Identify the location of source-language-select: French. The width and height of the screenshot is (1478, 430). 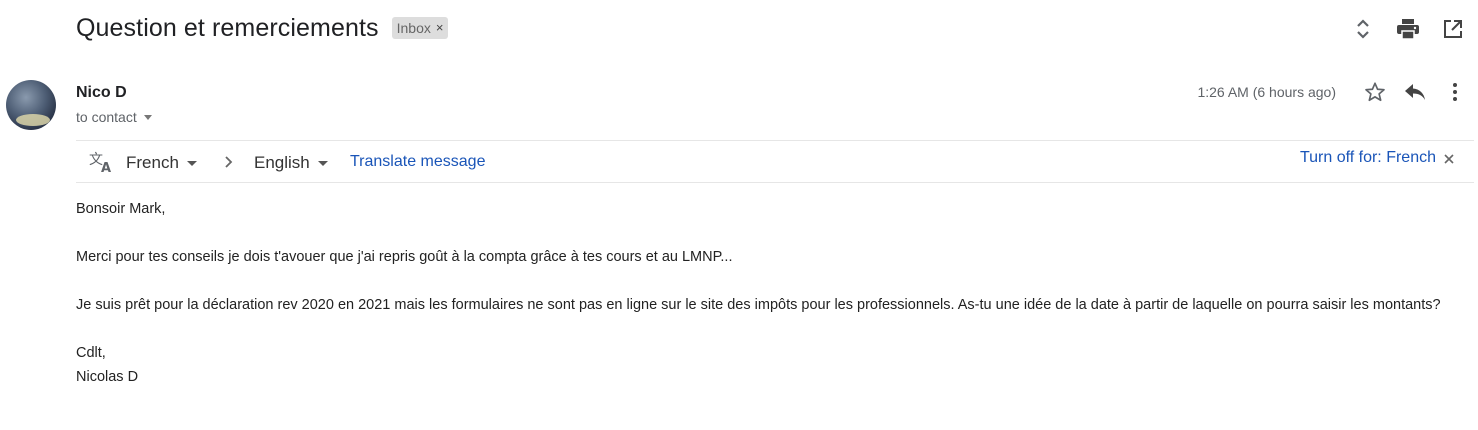
(161, 163).